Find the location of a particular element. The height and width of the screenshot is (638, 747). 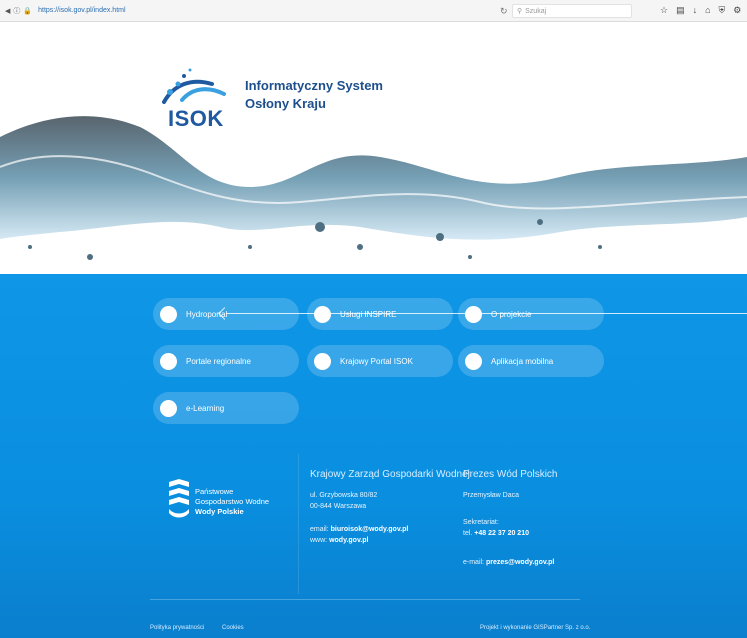

about-project-button: O projekcie is located at coordinates (531, 314).